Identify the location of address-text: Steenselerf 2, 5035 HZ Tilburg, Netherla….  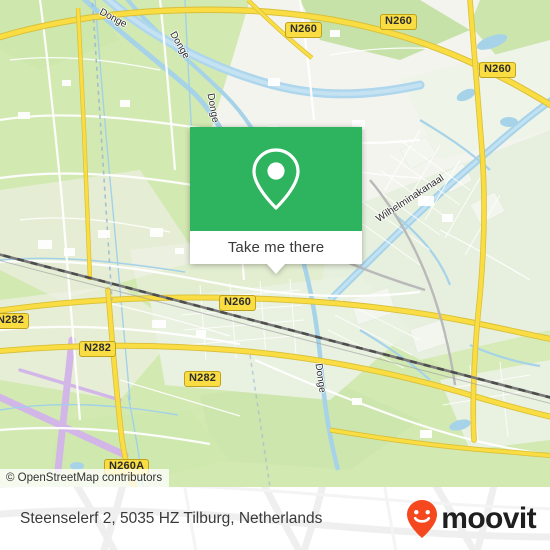
(171, 518).